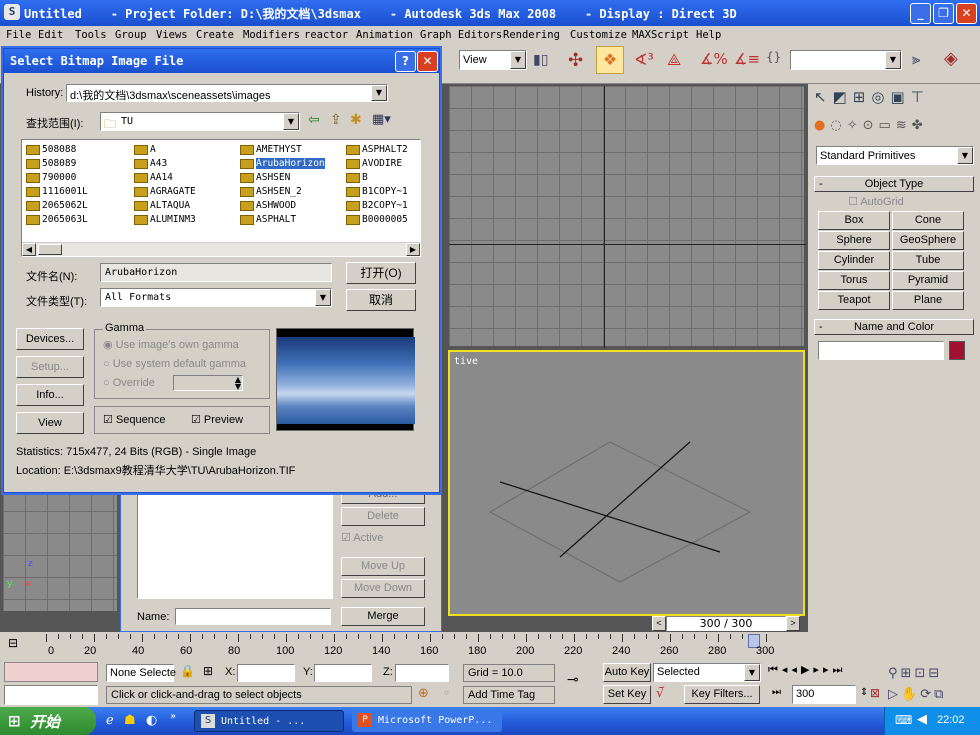 The width and height of the screenshot is (980, 735). What do you see at coordinates (895, 100) in the screenshot?
I see `command-panel-tabs: ↖◩⊞◎▣⊤` at bounding box center [895, 100].